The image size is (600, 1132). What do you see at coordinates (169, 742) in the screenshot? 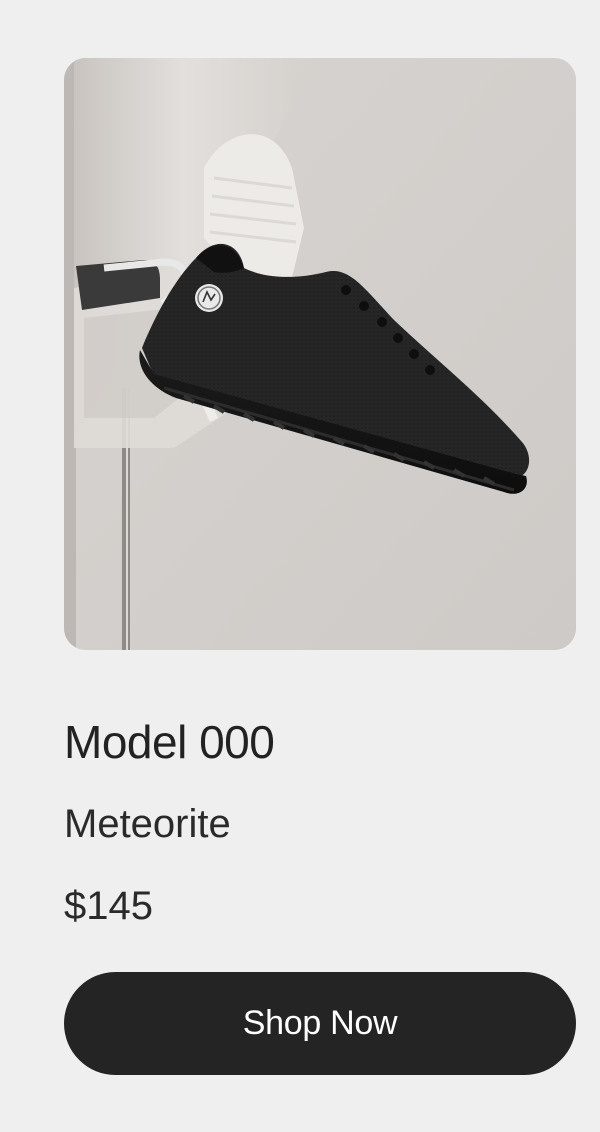
I see `product-title: Model 000` at bounding box center [169, 742].